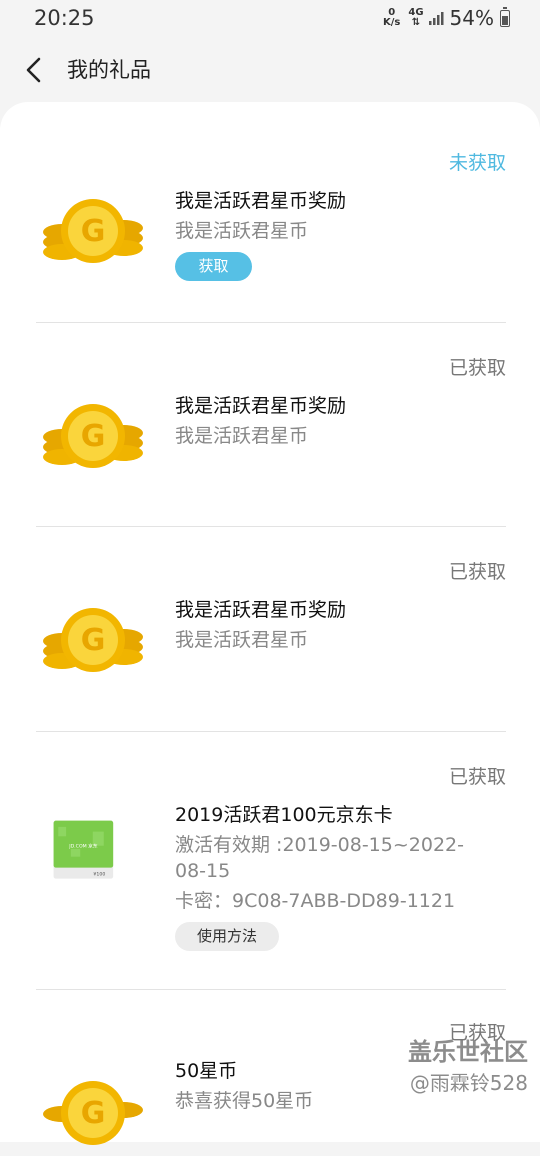 This screenshot has width=540, height=1156. I want to click on chevron-left-icon, so click(33, 70).